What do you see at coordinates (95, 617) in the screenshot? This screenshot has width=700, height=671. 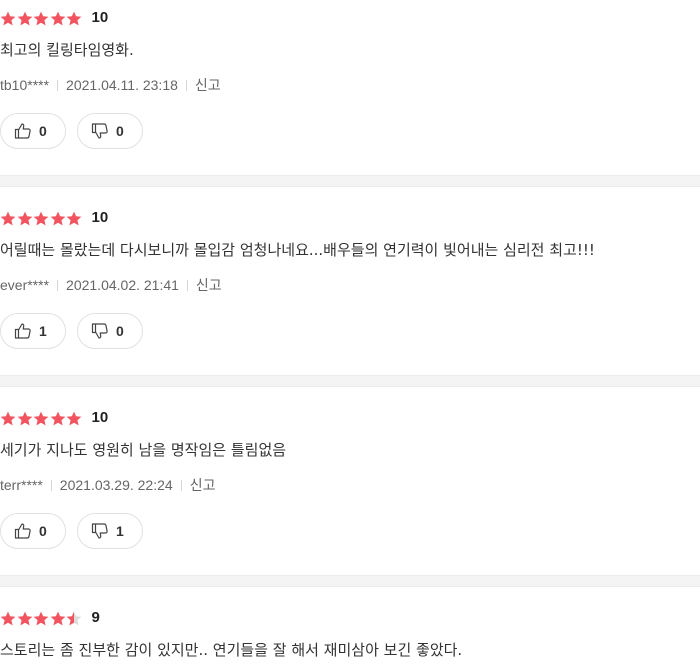 I see `rating-score: 9` at bounding box center [95, 617].